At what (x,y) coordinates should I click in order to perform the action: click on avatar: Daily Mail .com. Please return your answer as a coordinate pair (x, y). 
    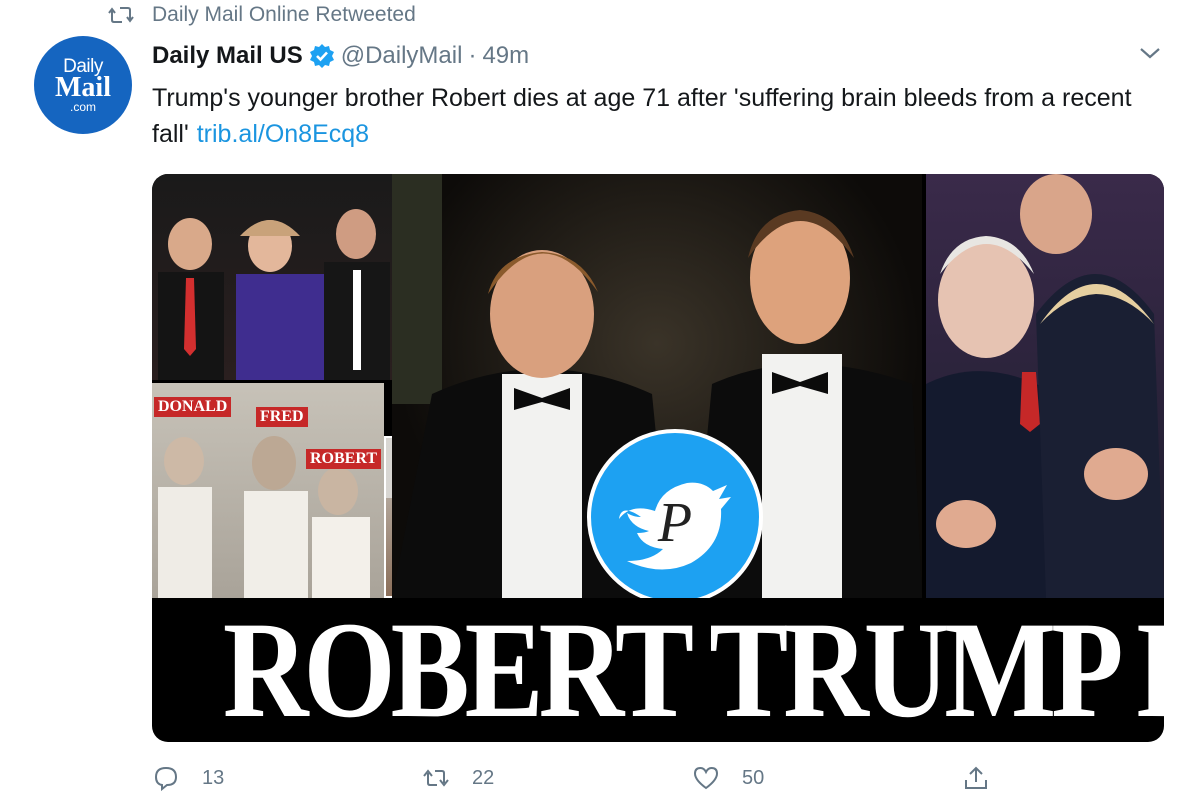
    Looking at the image, I should click on (83, 85).